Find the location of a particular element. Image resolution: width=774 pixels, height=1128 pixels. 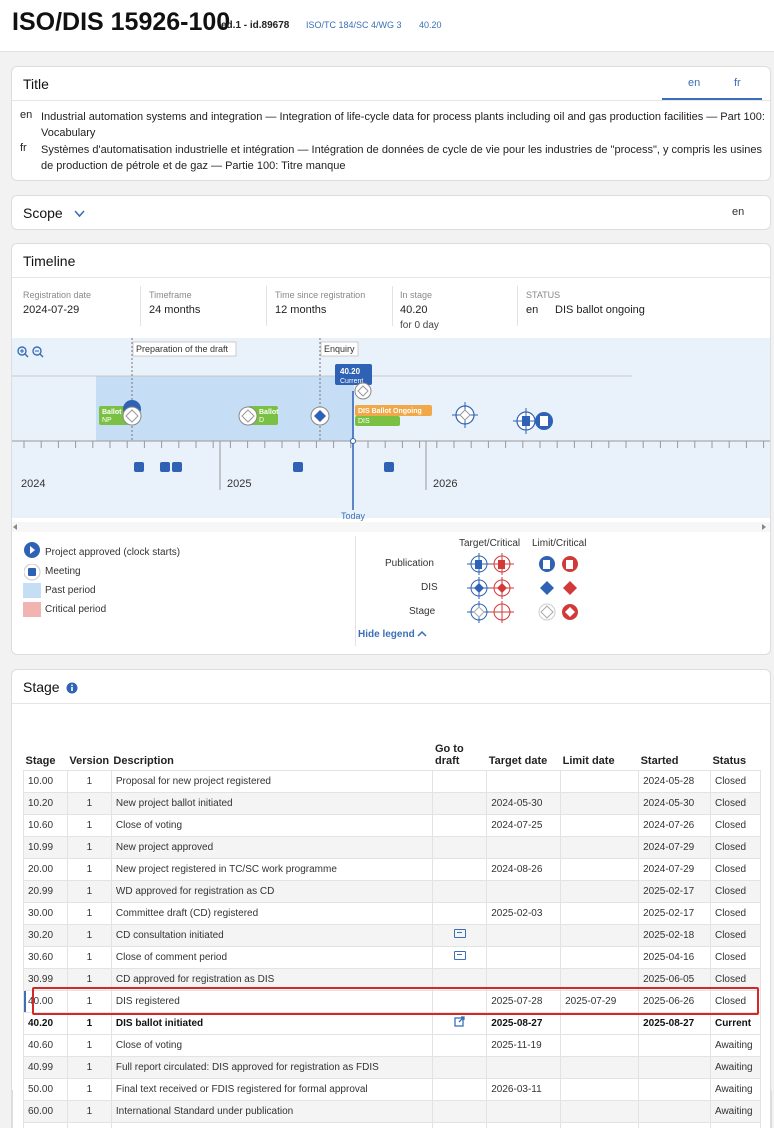

cell-limit-text: 2025-07-29 is located at coordinates (591, 1001).